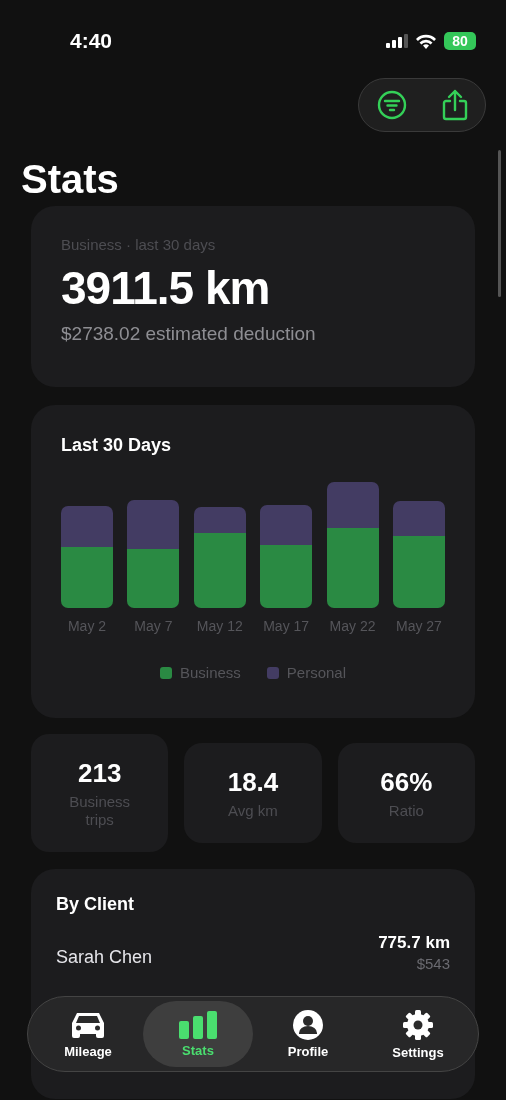 This screenshot has width=506, height=1100. I want to click on chart-title: Last 30 Days, so click(117, 445).